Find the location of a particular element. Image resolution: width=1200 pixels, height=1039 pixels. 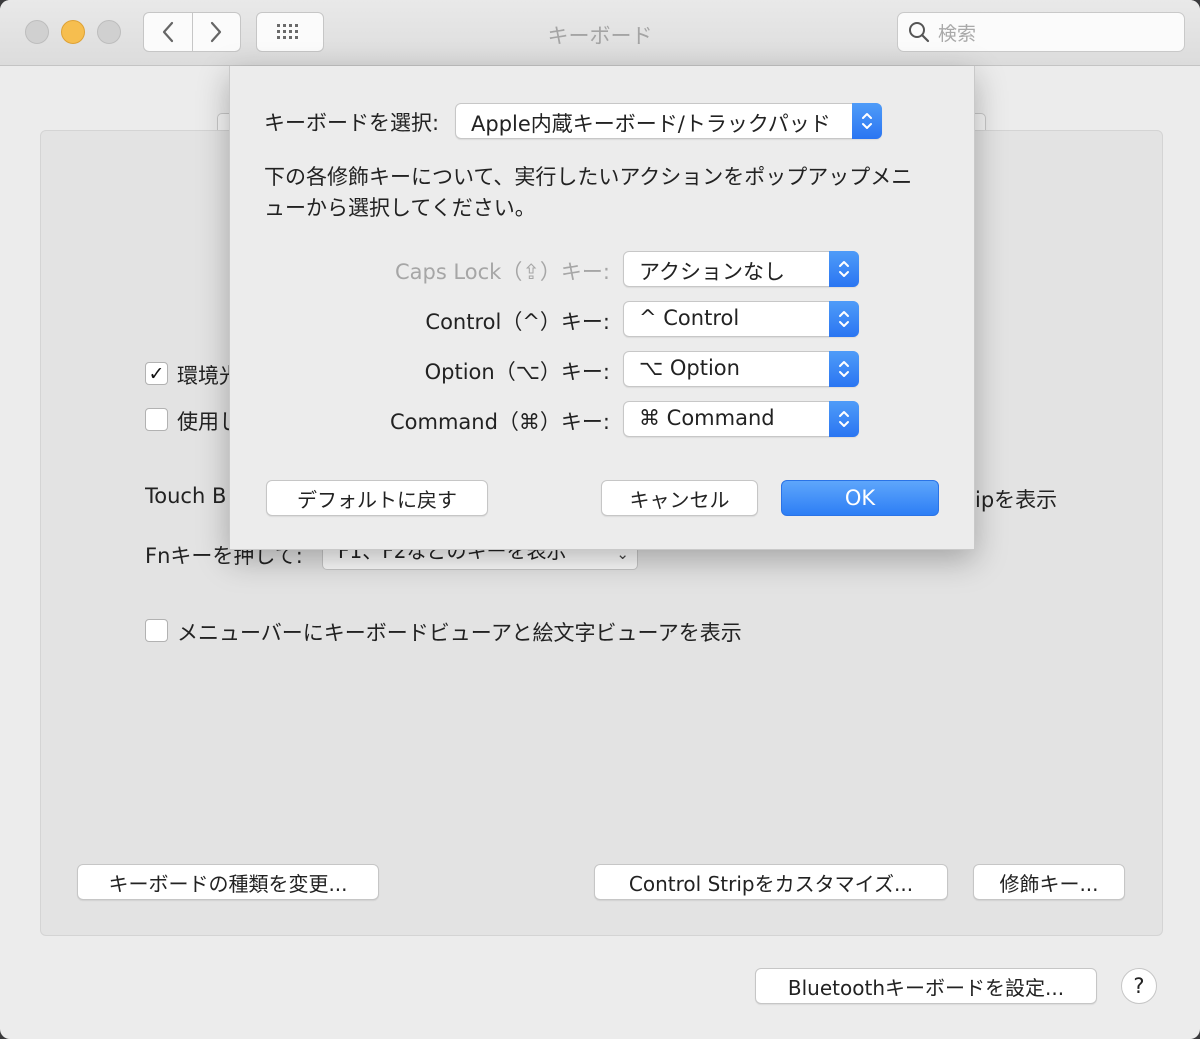

checkmark-icon: ✓ is located at coordinates (156, 373).